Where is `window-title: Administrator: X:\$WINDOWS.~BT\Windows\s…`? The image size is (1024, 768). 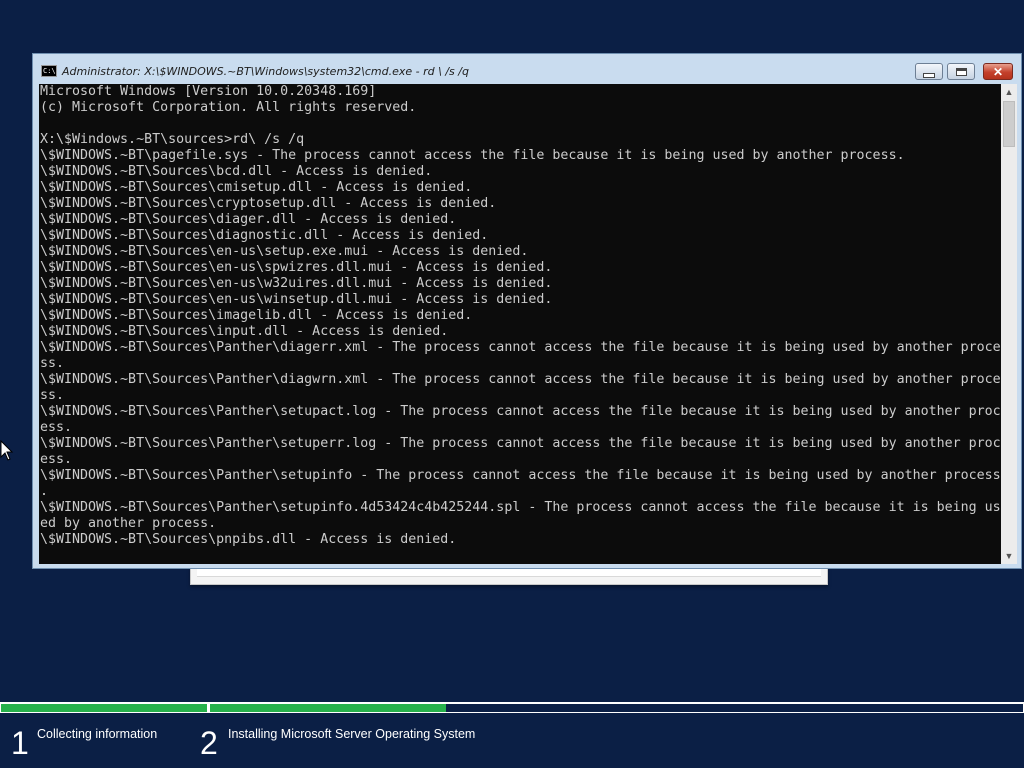
window-title: Administrator: X:\$WINDOWS.~BT\Windows\s… is located at coordinates (265, 71).